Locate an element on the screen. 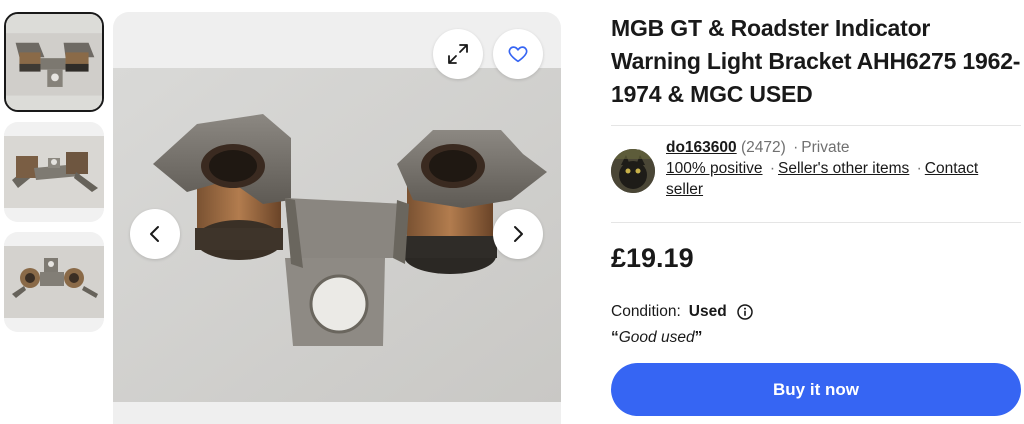  expand-button is located at coordinates (458, 54).